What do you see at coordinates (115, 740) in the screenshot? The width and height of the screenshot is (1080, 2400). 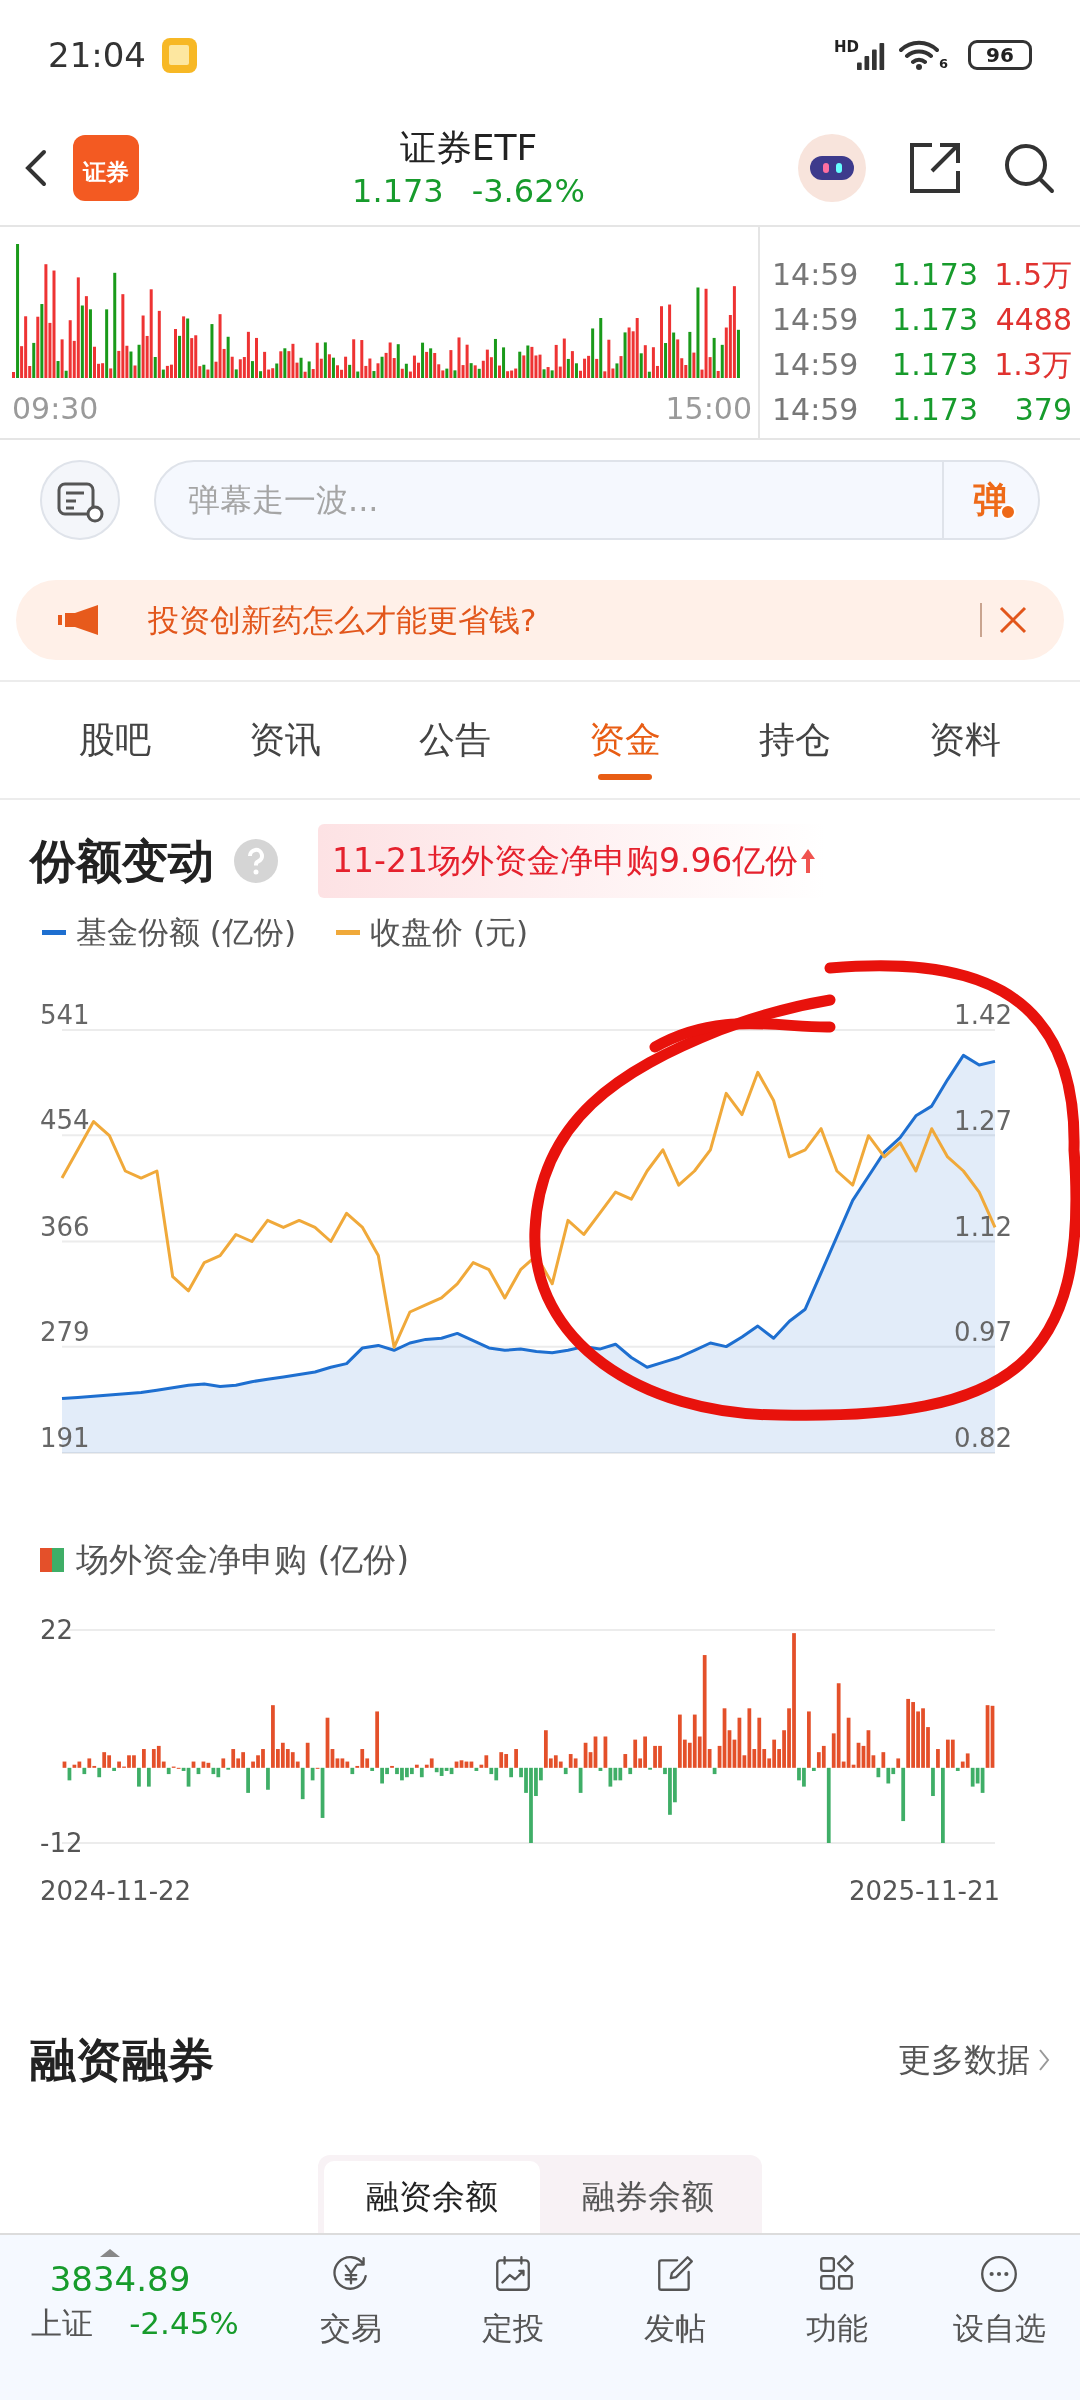 I see `tab: 股吧` at bounding box center [115, 740].